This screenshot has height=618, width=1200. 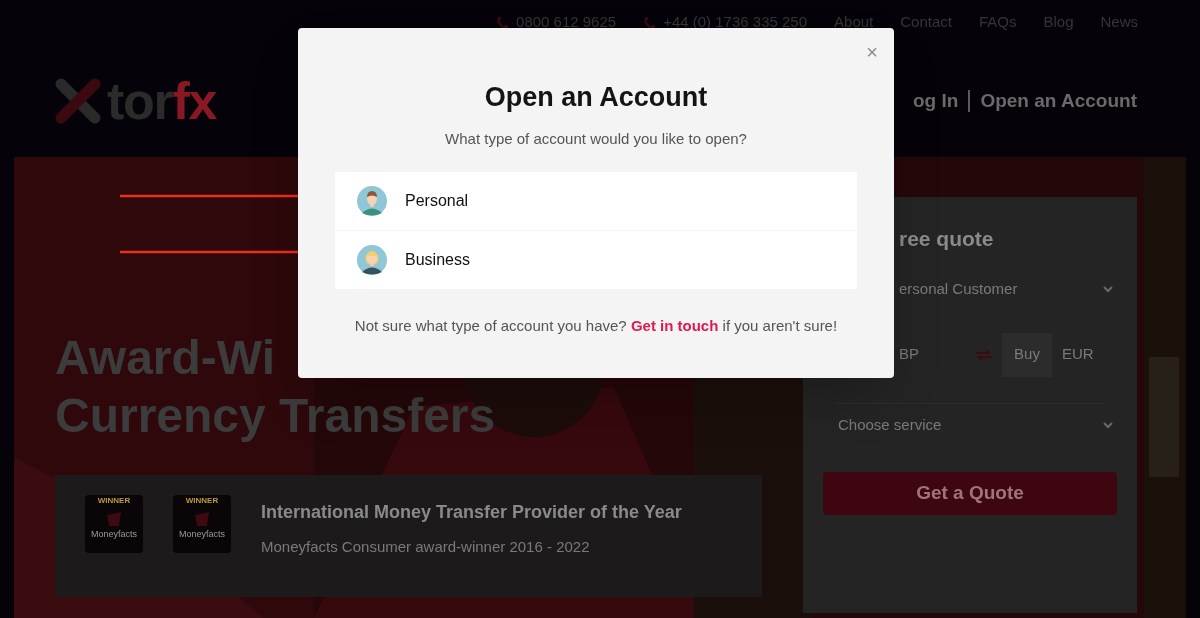 What do you see at coordinates (78, 101) in the screenshot?
I see `logo-mark-icon` at bounding box center [78, 101].